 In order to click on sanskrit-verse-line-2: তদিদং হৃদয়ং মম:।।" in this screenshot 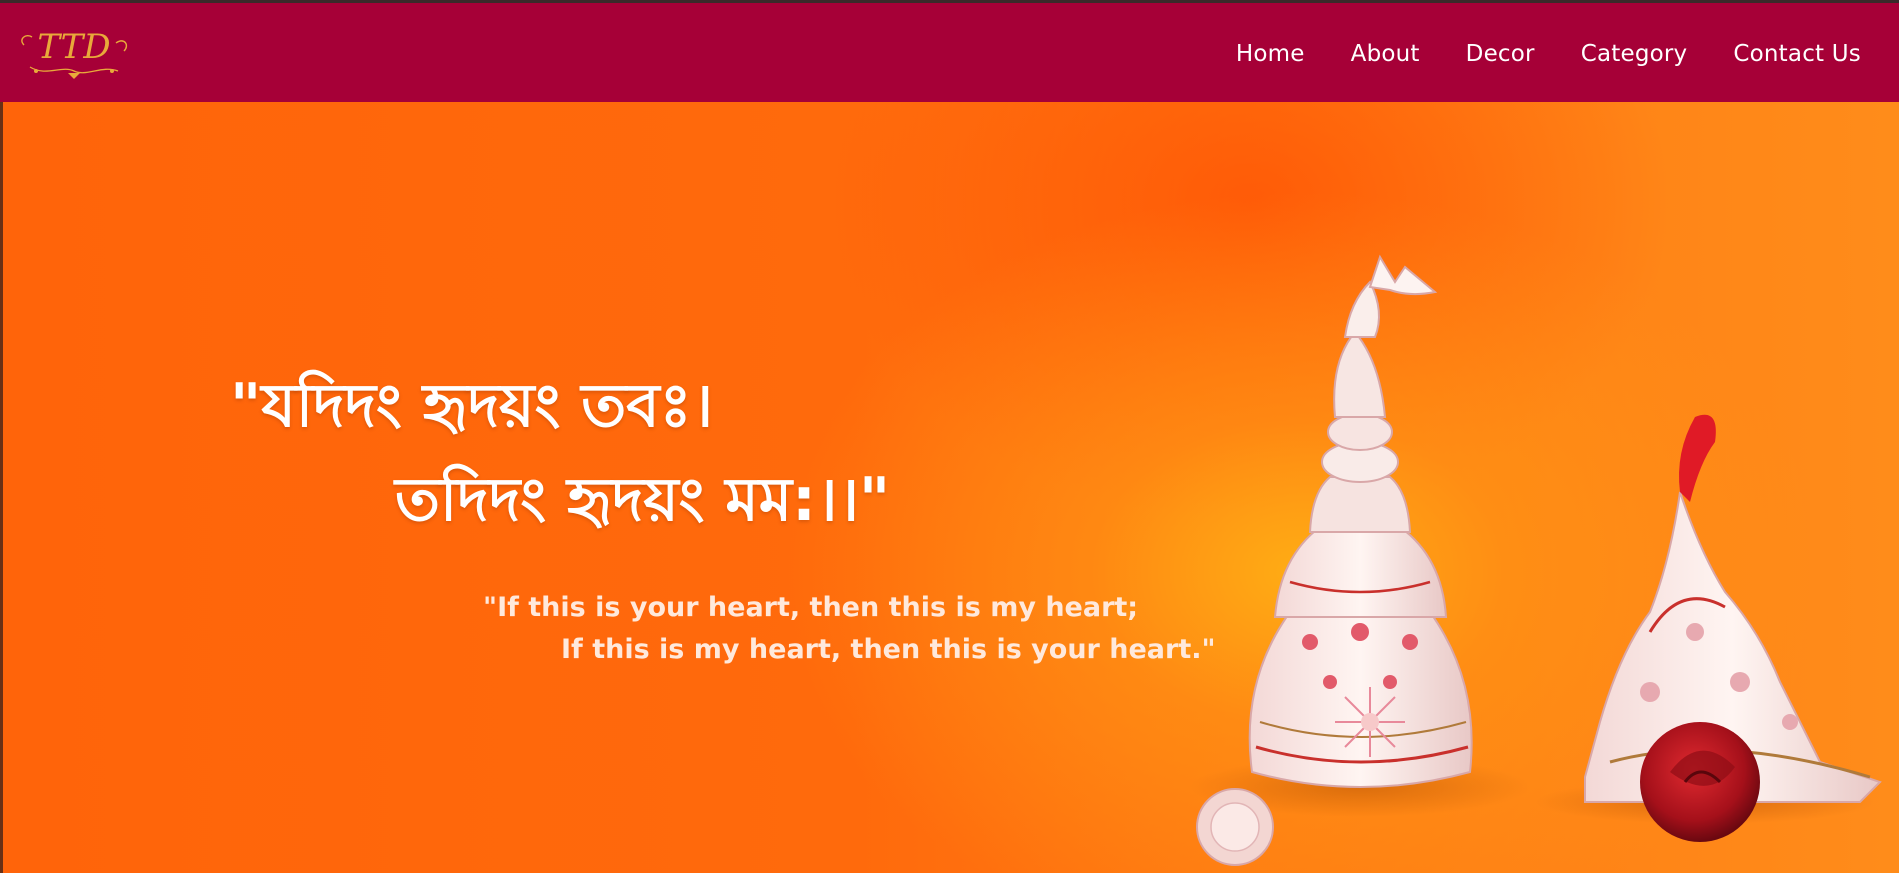, I will do `click(643, 500)`.